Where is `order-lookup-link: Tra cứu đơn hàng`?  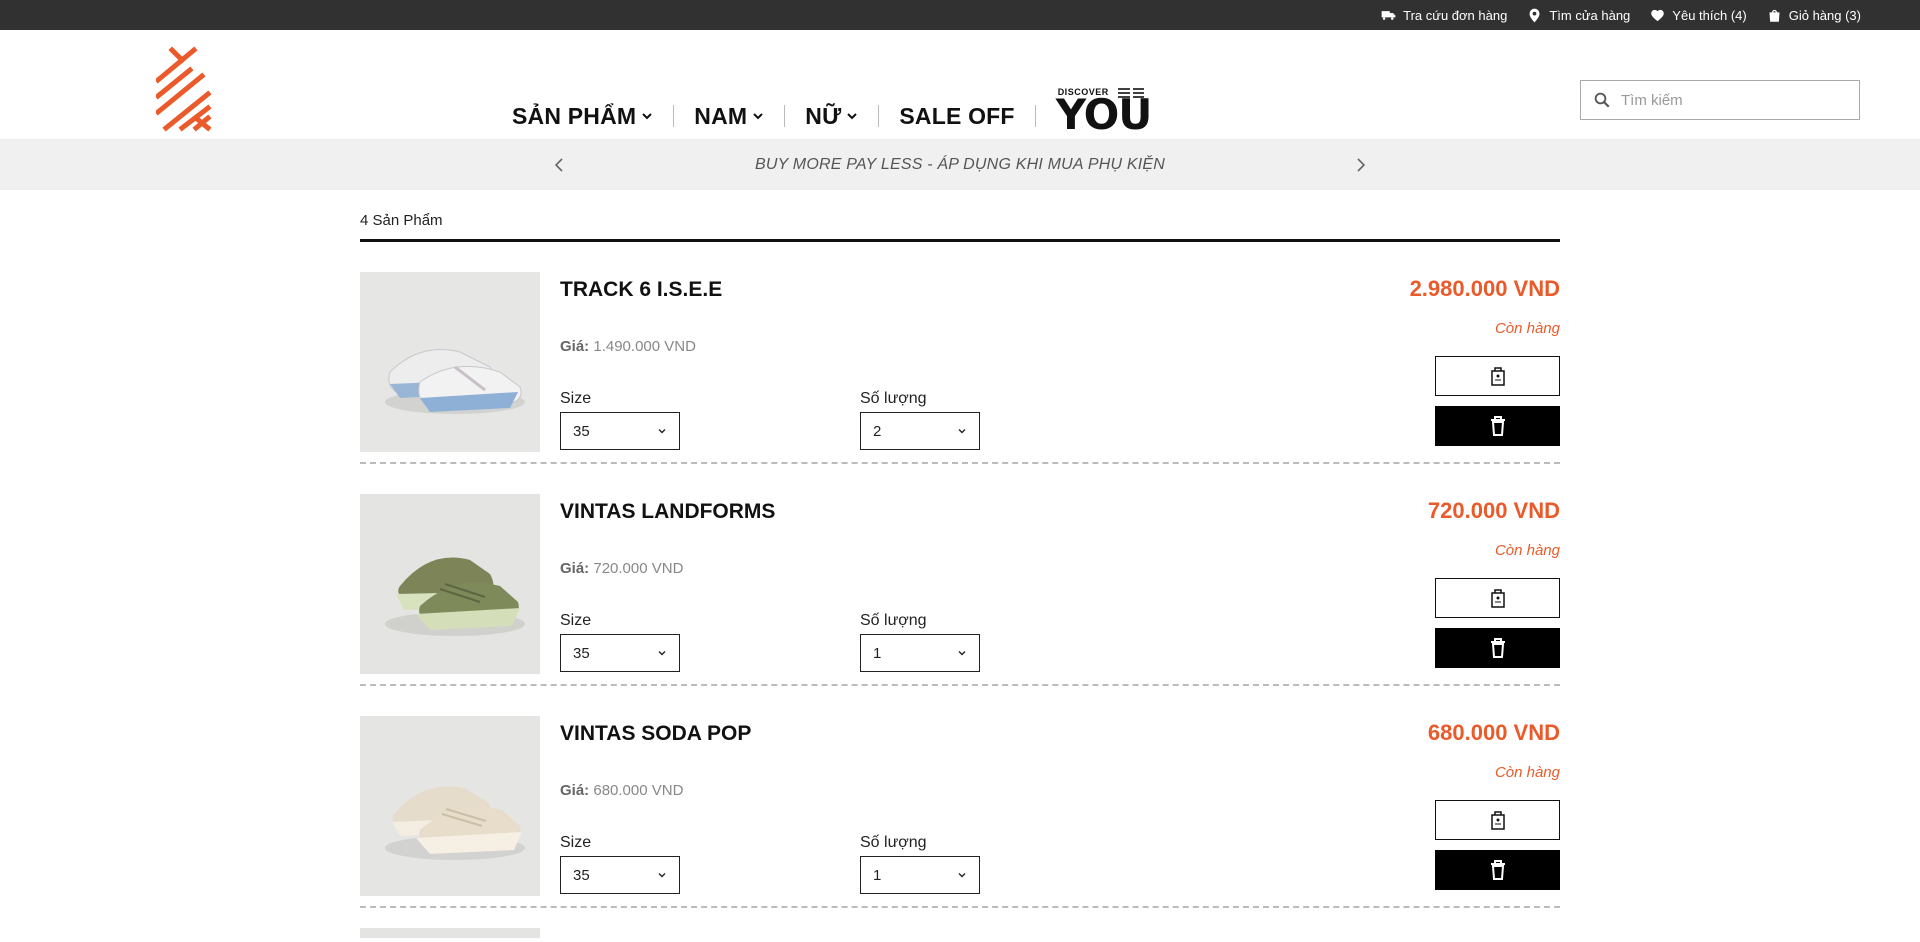
order-lookup-link: Tra cứu đơn hàng is located at coordinates (1444, 15).